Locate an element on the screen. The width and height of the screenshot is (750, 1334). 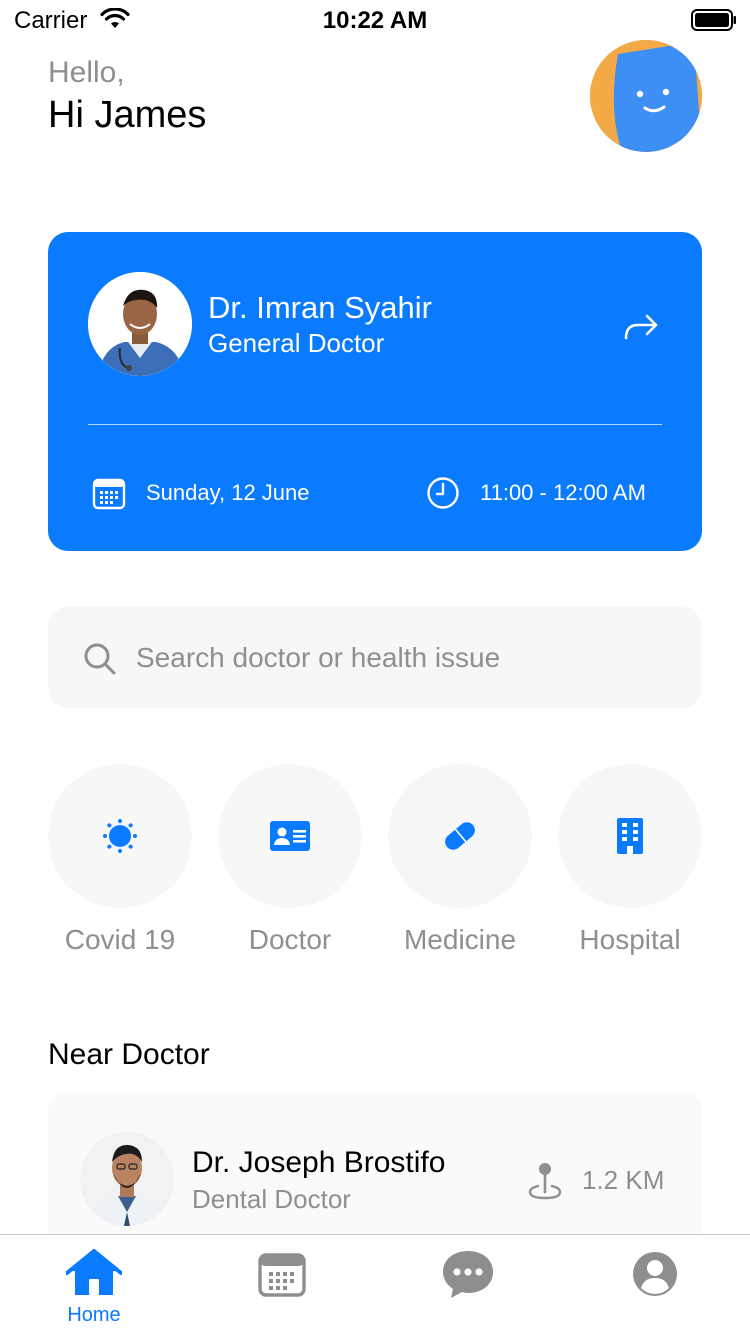
building-icon is located at coordinates (630, 836).